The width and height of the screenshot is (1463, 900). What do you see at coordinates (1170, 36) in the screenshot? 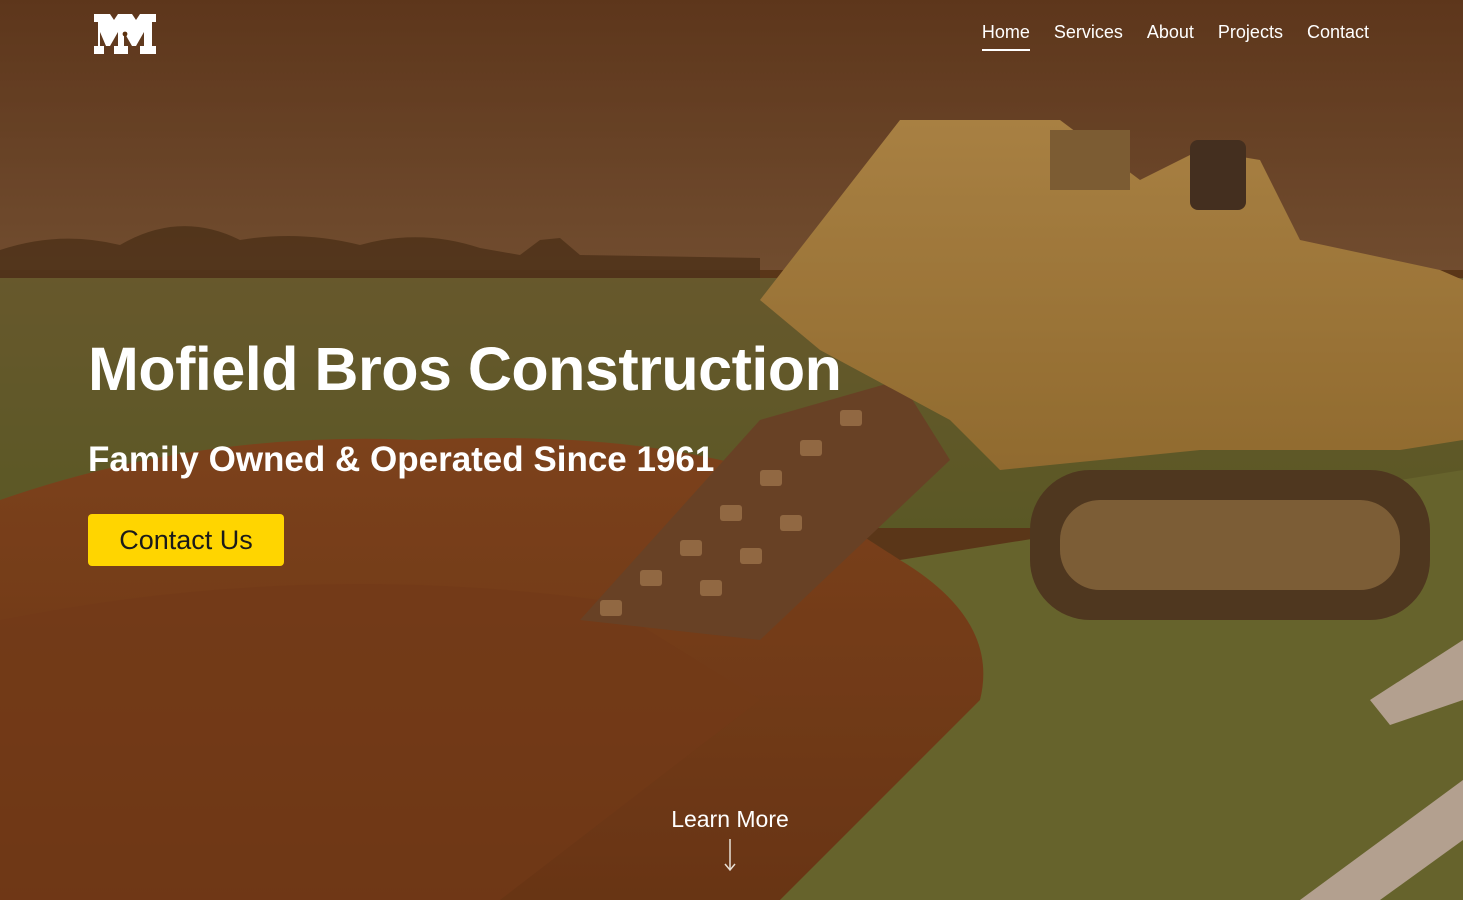
I see `nav-item-about: About` at bounding box center [1170, 36].